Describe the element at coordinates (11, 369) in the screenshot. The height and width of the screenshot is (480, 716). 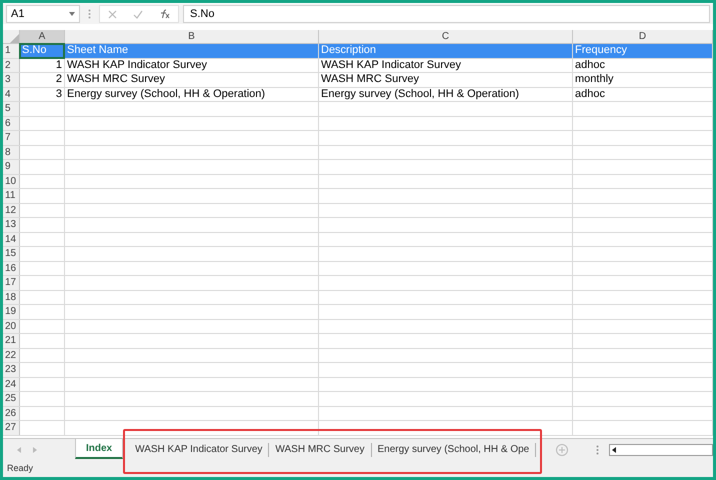
I see `row-number: 23` at that location.